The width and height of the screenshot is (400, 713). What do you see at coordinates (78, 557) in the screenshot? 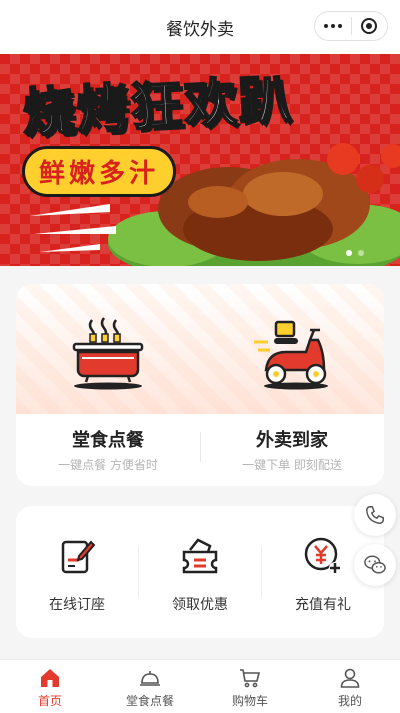
I see `reservation-icon` at bounding box center [78, 557].